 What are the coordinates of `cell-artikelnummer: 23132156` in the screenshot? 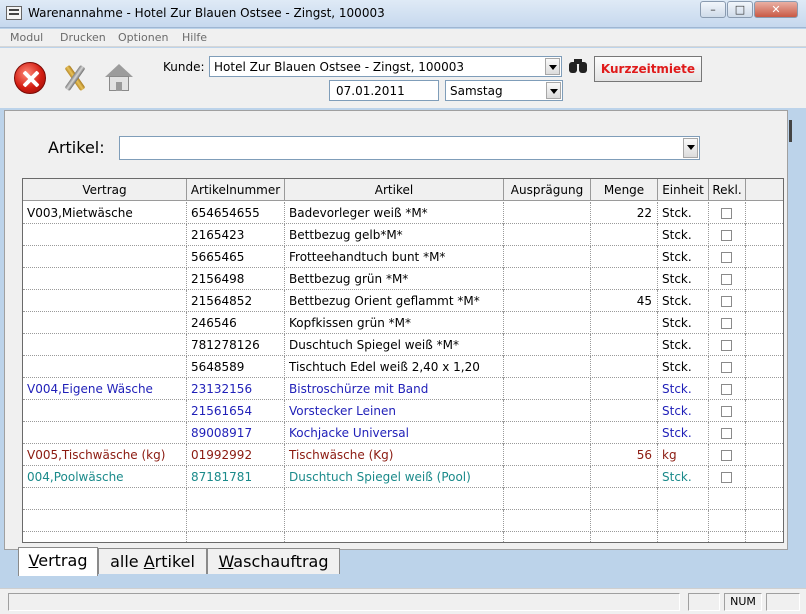 It's located at (236, 389).